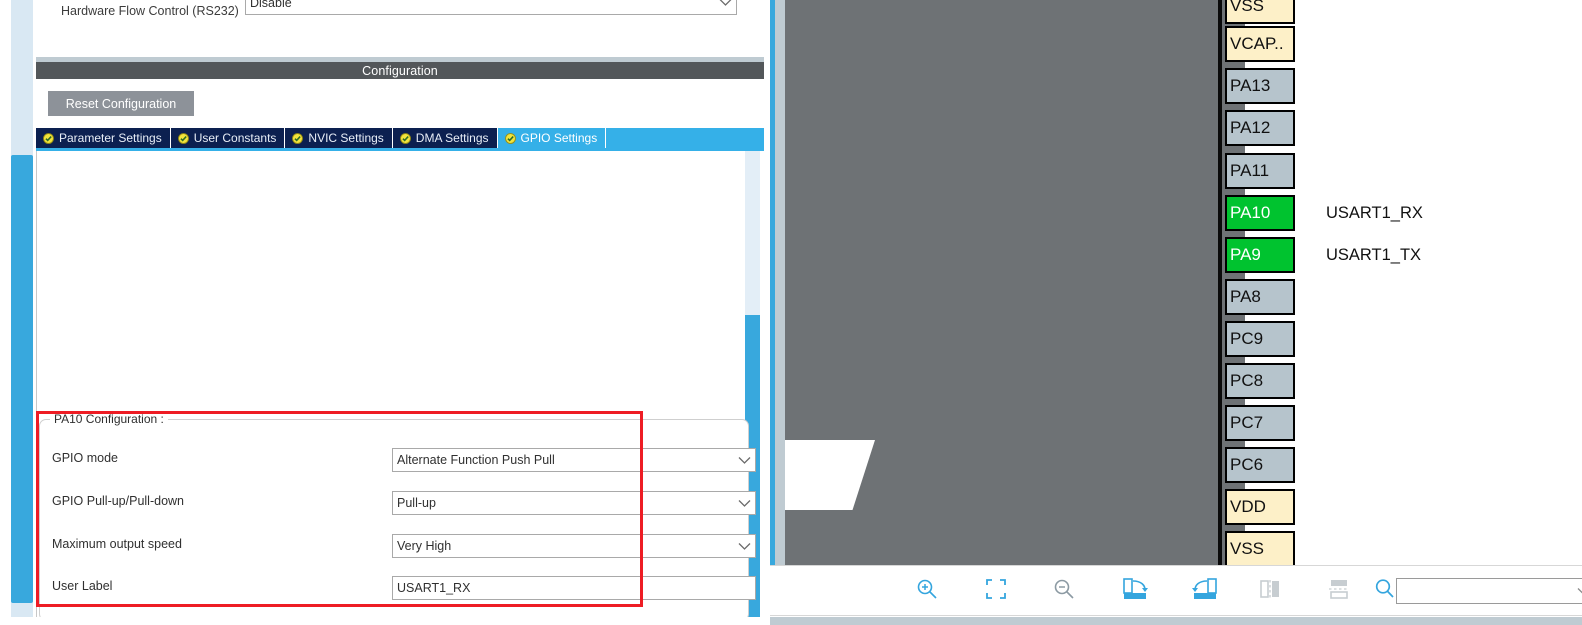 Image resolution: width=1582 pixels, height=625 pixels. I want to click on parameter-form-card: Hardware Flow Control (RS232) Disable, so click(400, 28).